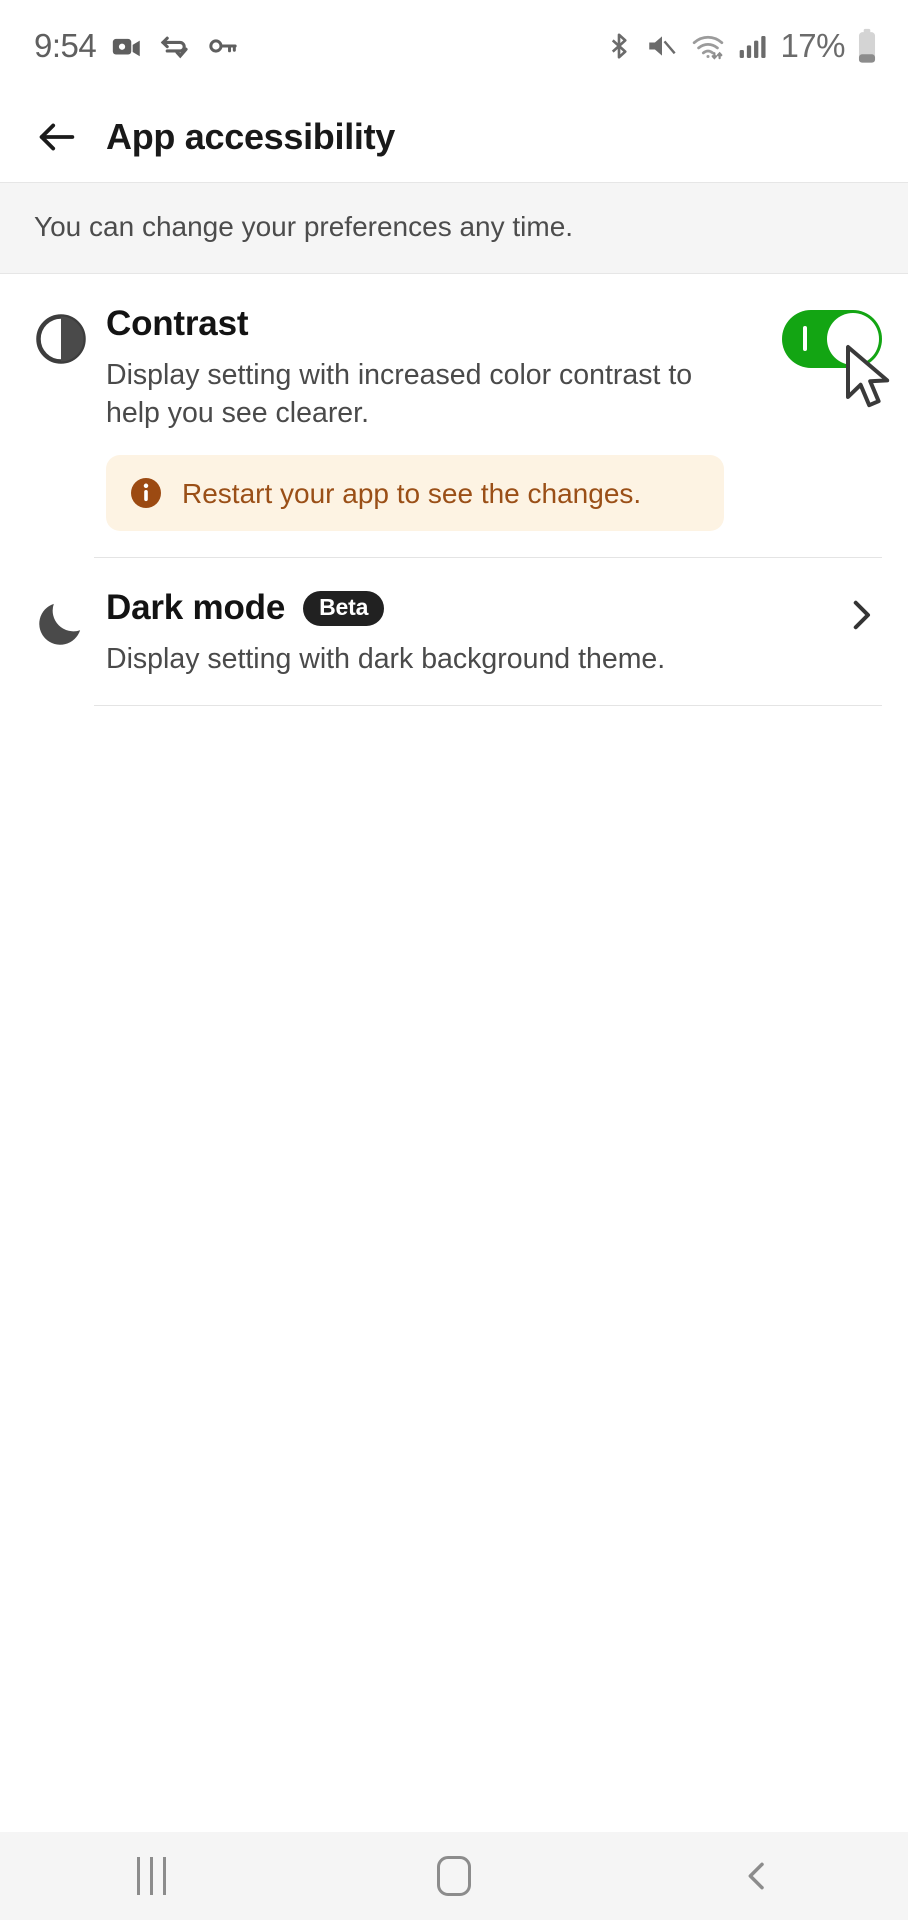  Describe the element at coordinates (57, 137) in the screenshot. I see `arrow-left-icon` at that location.